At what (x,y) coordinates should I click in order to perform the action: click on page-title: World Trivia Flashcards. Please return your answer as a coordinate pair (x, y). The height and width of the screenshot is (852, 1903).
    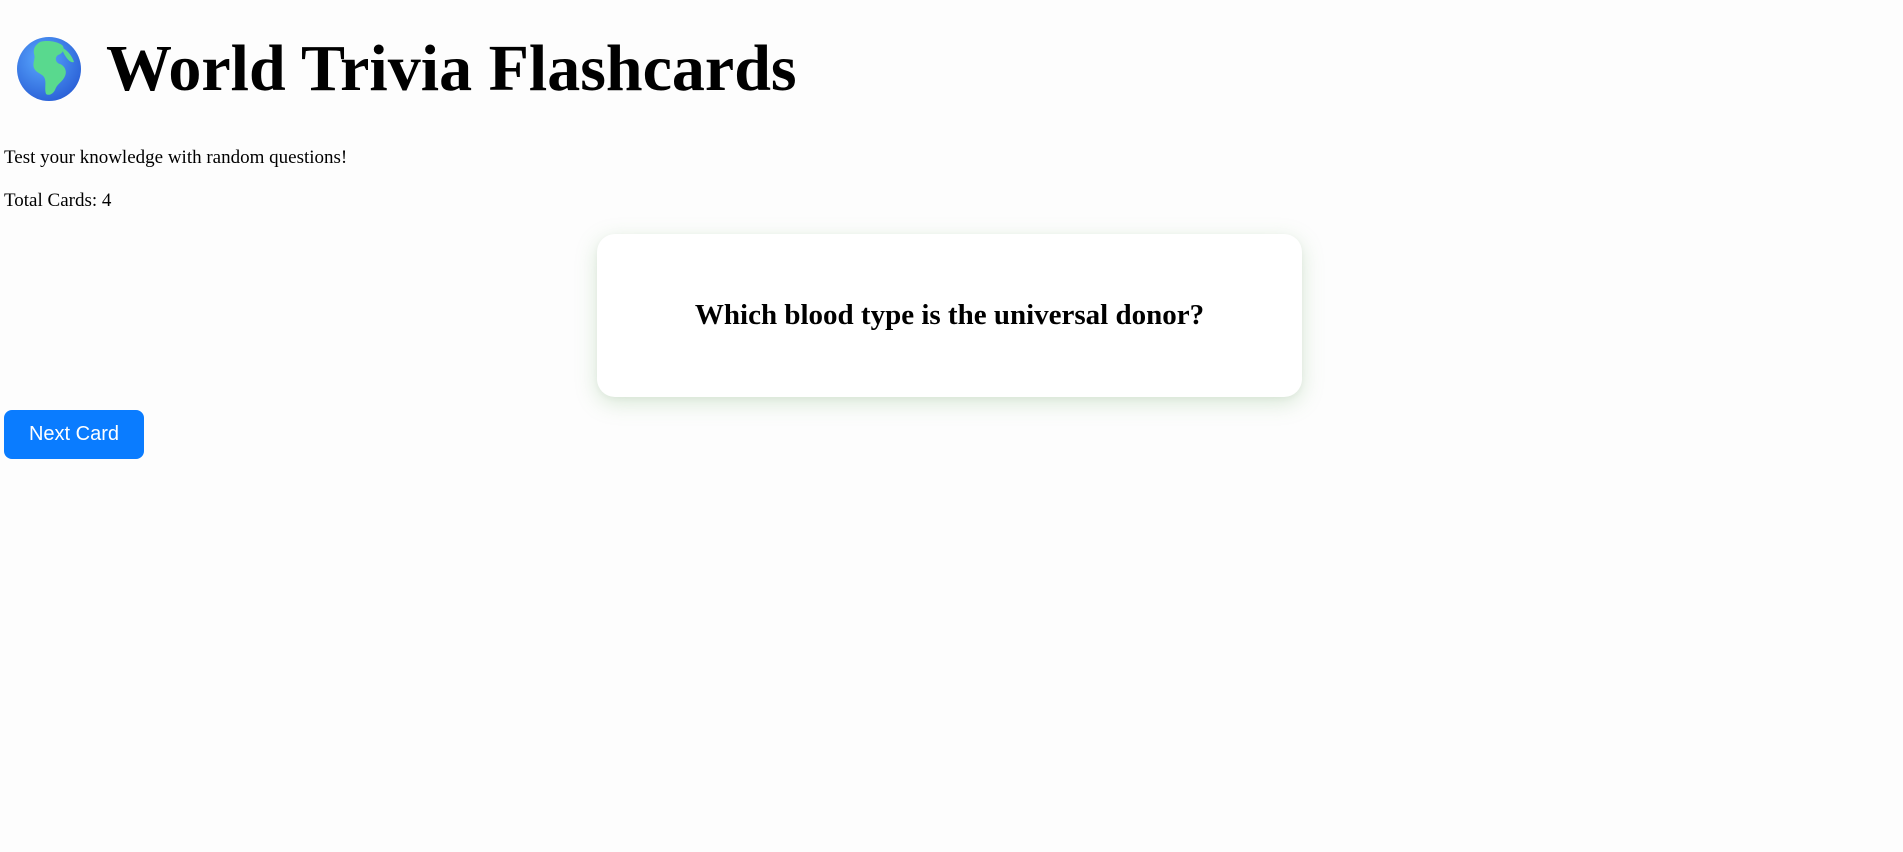
    Looking at the image, I should click on (451, 68).